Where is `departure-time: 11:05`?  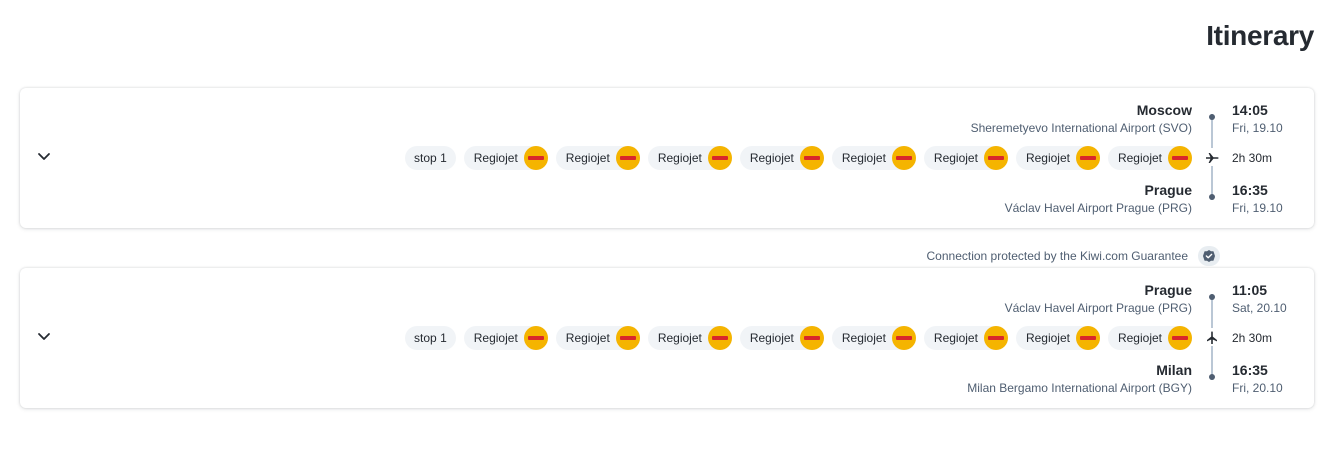
departure-time: 11:05 is located at coordinates (1250, 290).